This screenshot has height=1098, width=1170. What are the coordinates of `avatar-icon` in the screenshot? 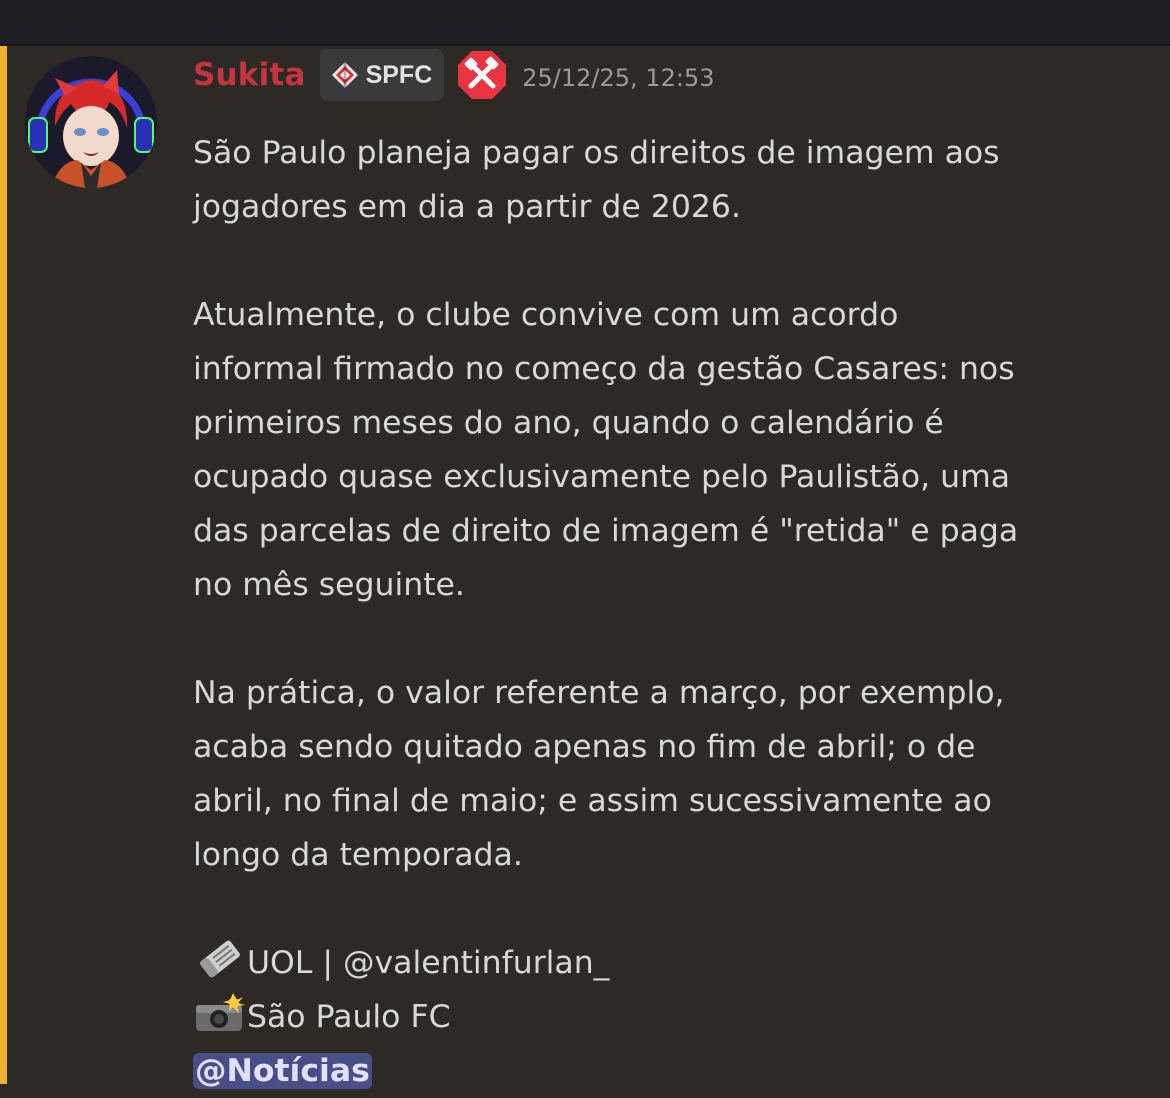 It's located at (91, 122).